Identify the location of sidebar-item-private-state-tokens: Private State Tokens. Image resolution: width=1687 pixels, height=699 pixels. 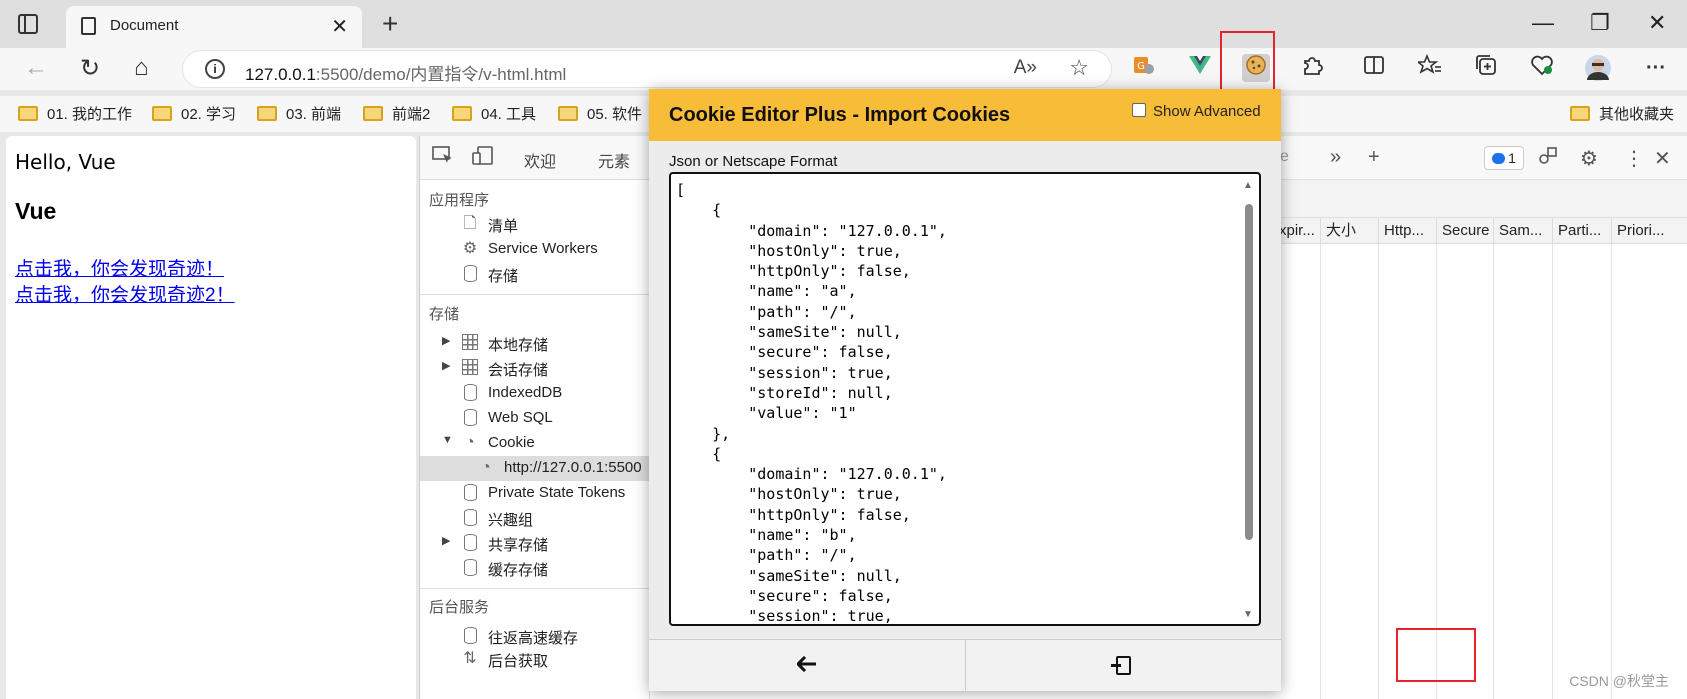
(534, 493).